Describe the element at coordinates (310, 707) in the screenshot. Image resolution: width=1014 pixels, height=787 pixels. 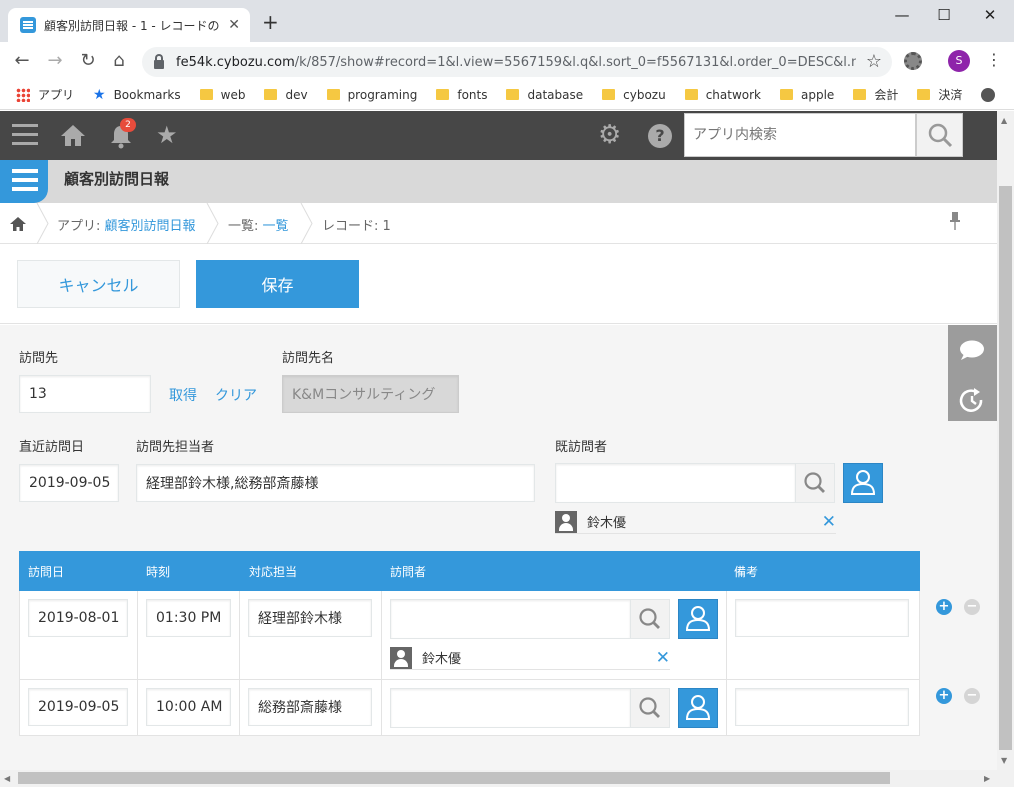
I see `row2-contact-input: 総務部斎藤様` at that location.